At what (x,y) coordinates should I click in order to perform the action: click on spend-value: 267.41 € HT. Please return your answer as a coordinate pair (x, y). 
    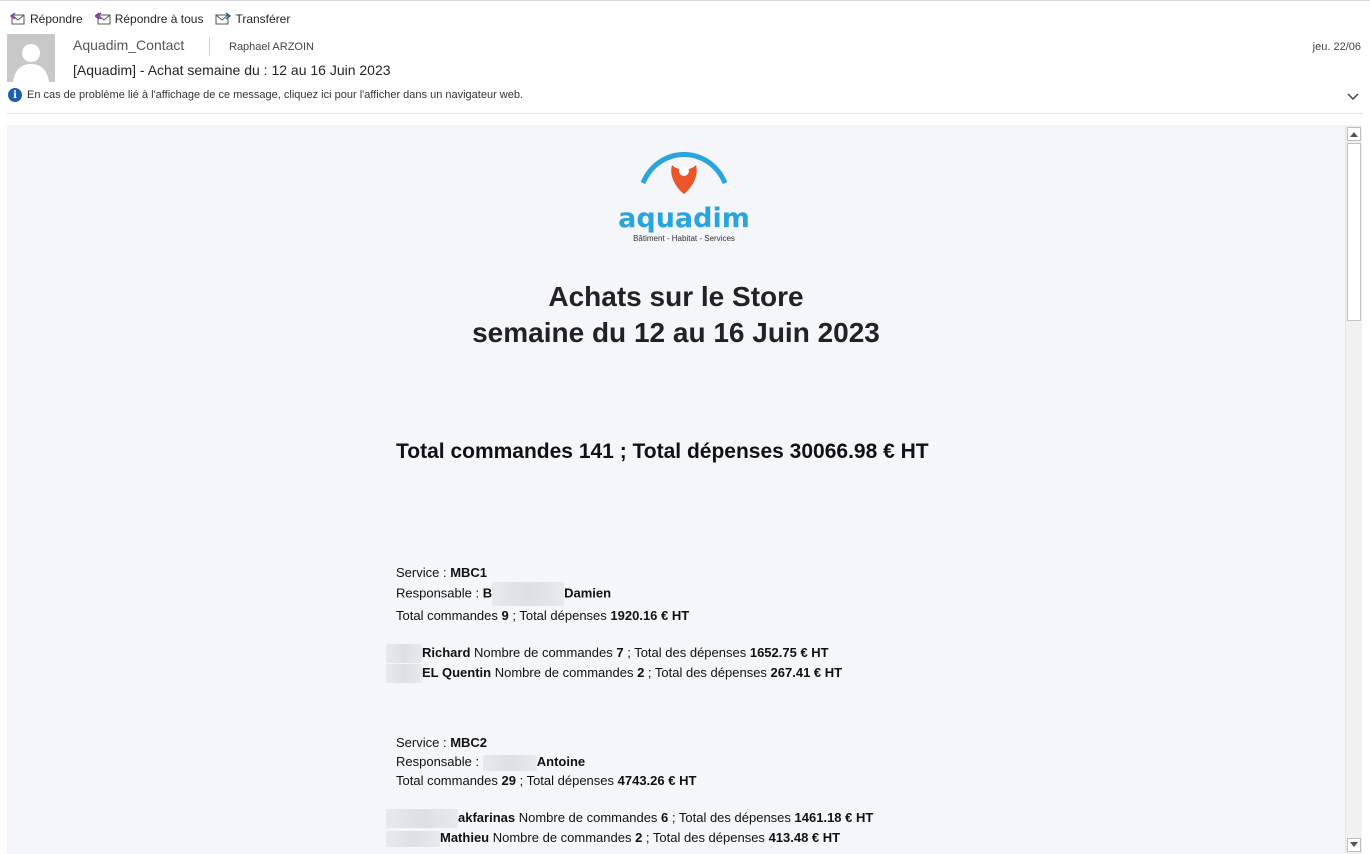
    Looking at the image, I should click on (806, 673).